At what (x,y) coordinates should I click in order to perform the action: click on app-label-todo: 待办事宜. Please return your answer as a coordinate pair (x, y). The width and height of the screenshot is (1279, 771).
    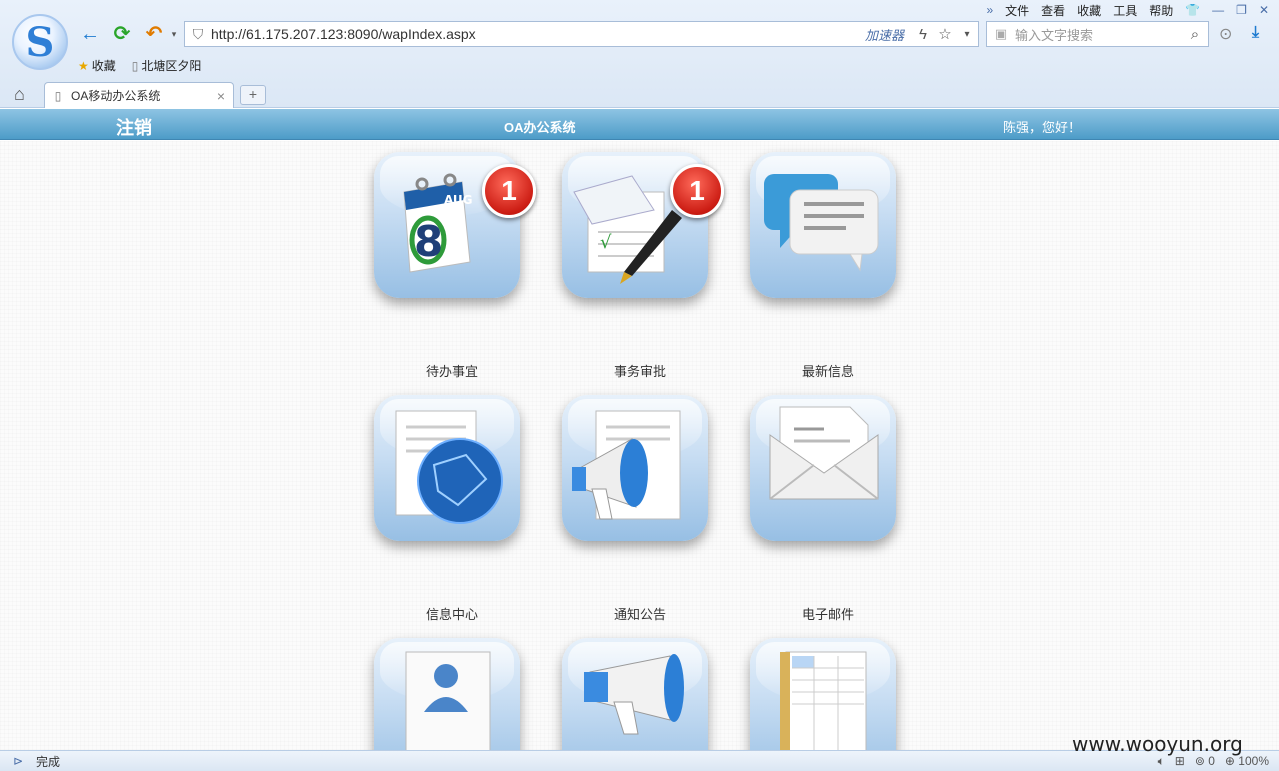
    Looking at the image, I should click on (452, 370).